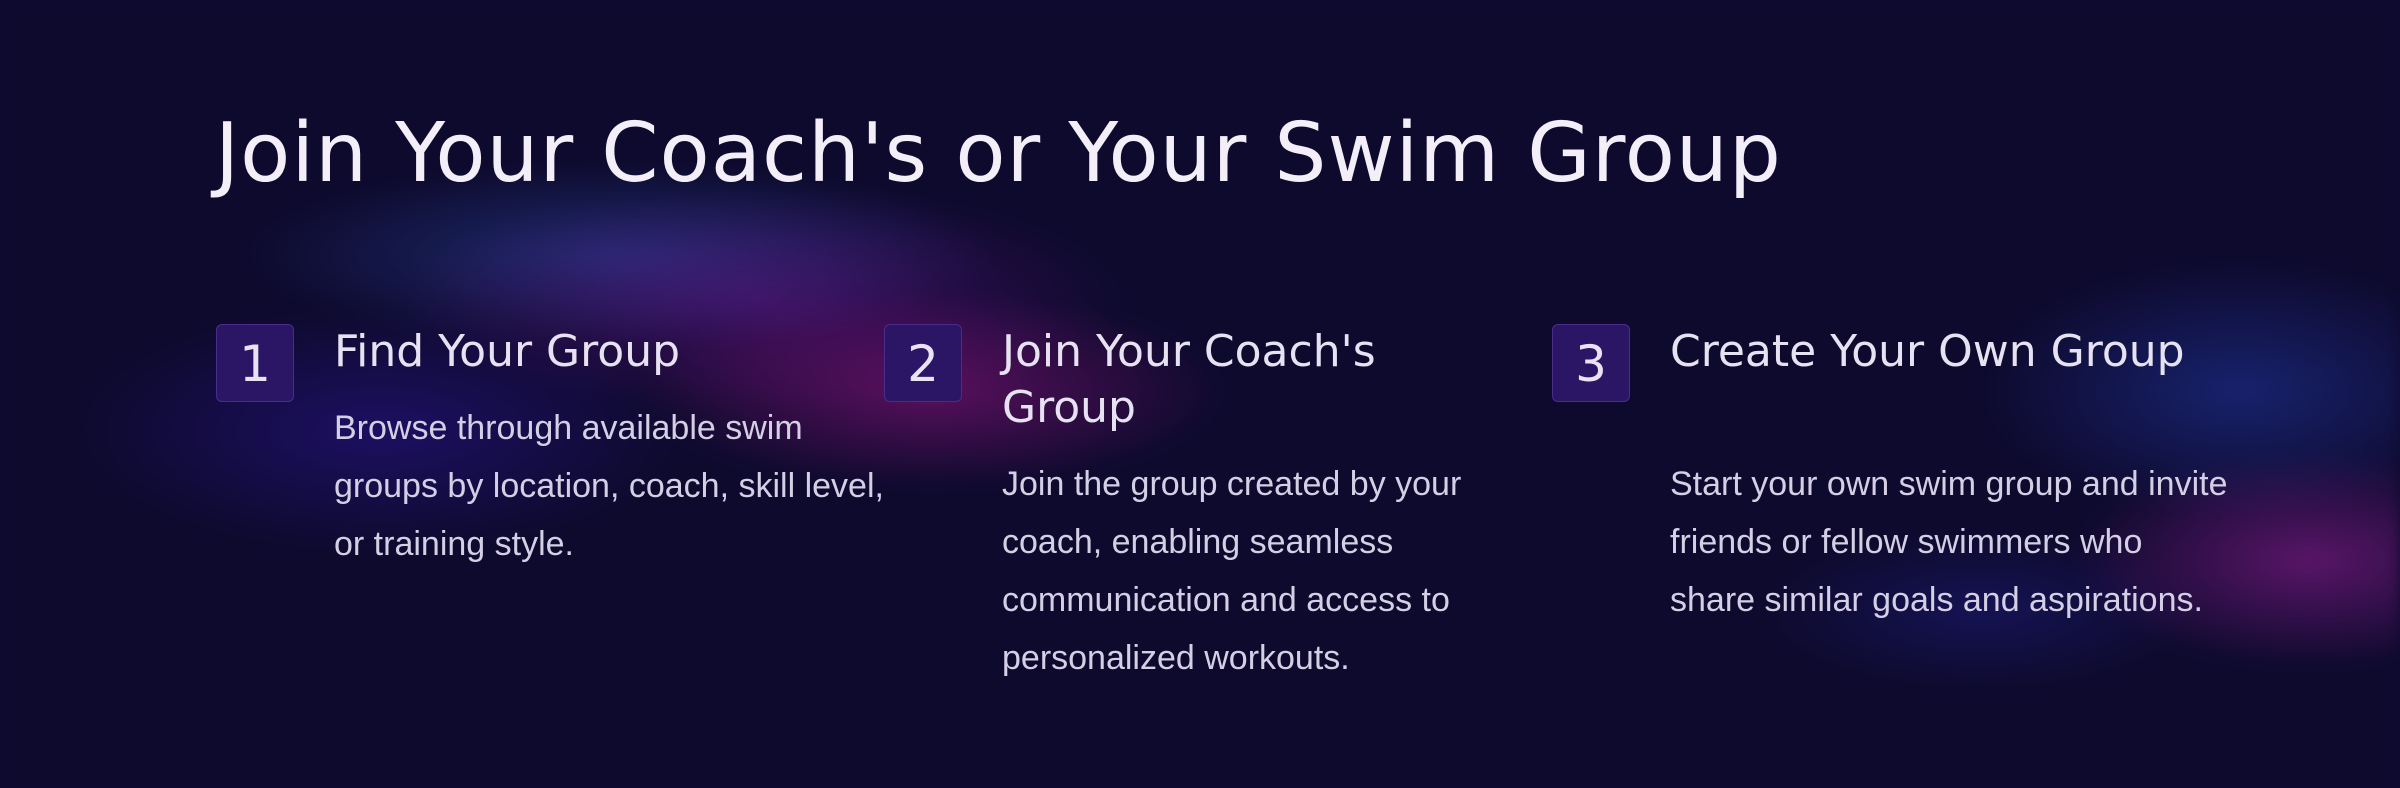  Describe the element at coordinates (255, 363) in the screenshot. I see `step-number-badge: 1` at that location.